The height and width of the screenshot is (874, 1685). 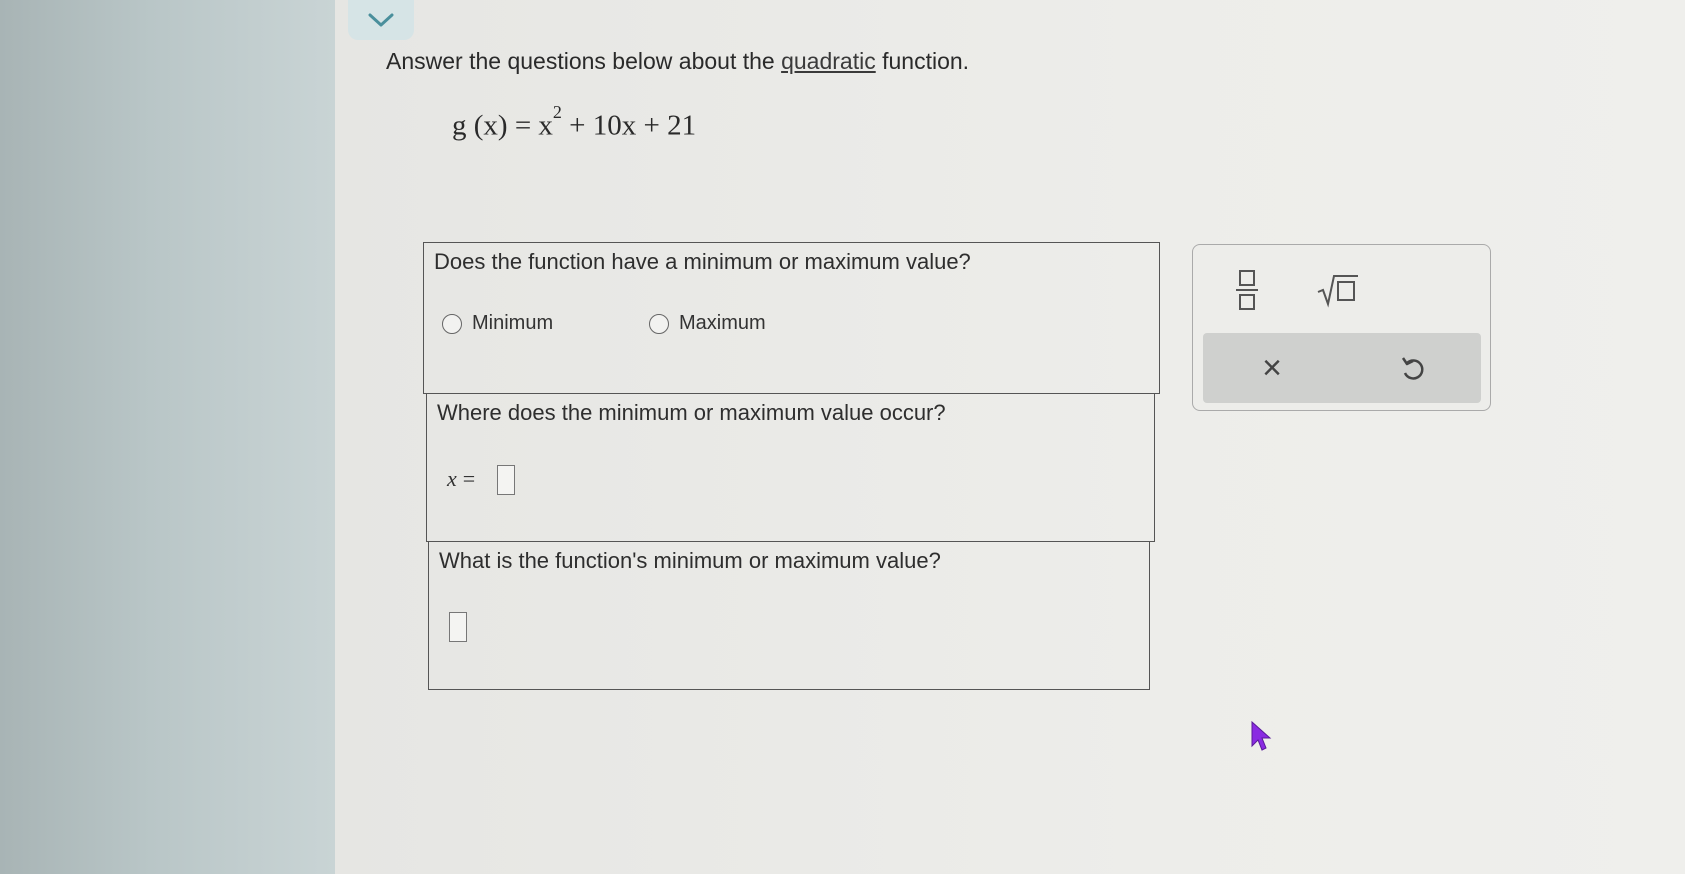 I want to click on sqrt-button, so click(x=1338, y=290).